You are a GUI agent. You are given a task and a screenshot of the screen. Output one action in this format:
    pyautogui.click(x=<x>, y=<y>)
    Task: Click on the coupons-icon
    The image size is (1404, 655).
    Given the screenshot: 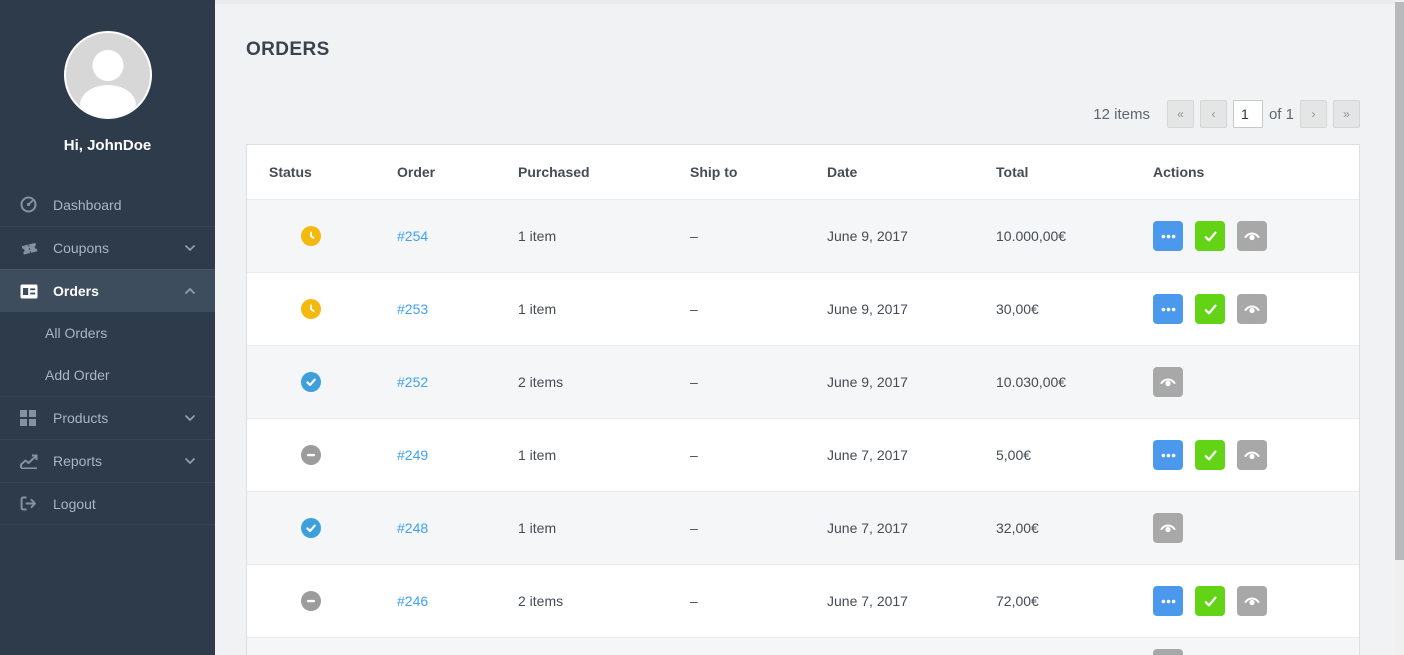 What is the action you would take?
    pyautogui.click(x=29, y=248)
    